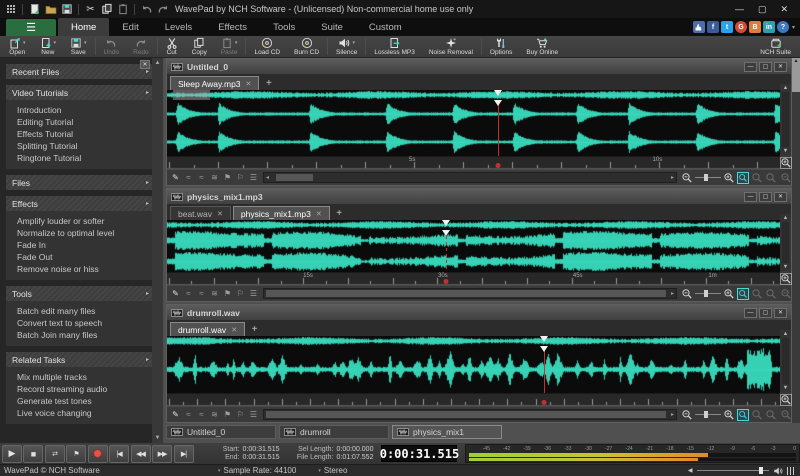 The width and height of the screenshot is (800, 476). Describe the element at coordinates (130, 27) in the screenshot. I see `tab-edit: Edit` at that location.